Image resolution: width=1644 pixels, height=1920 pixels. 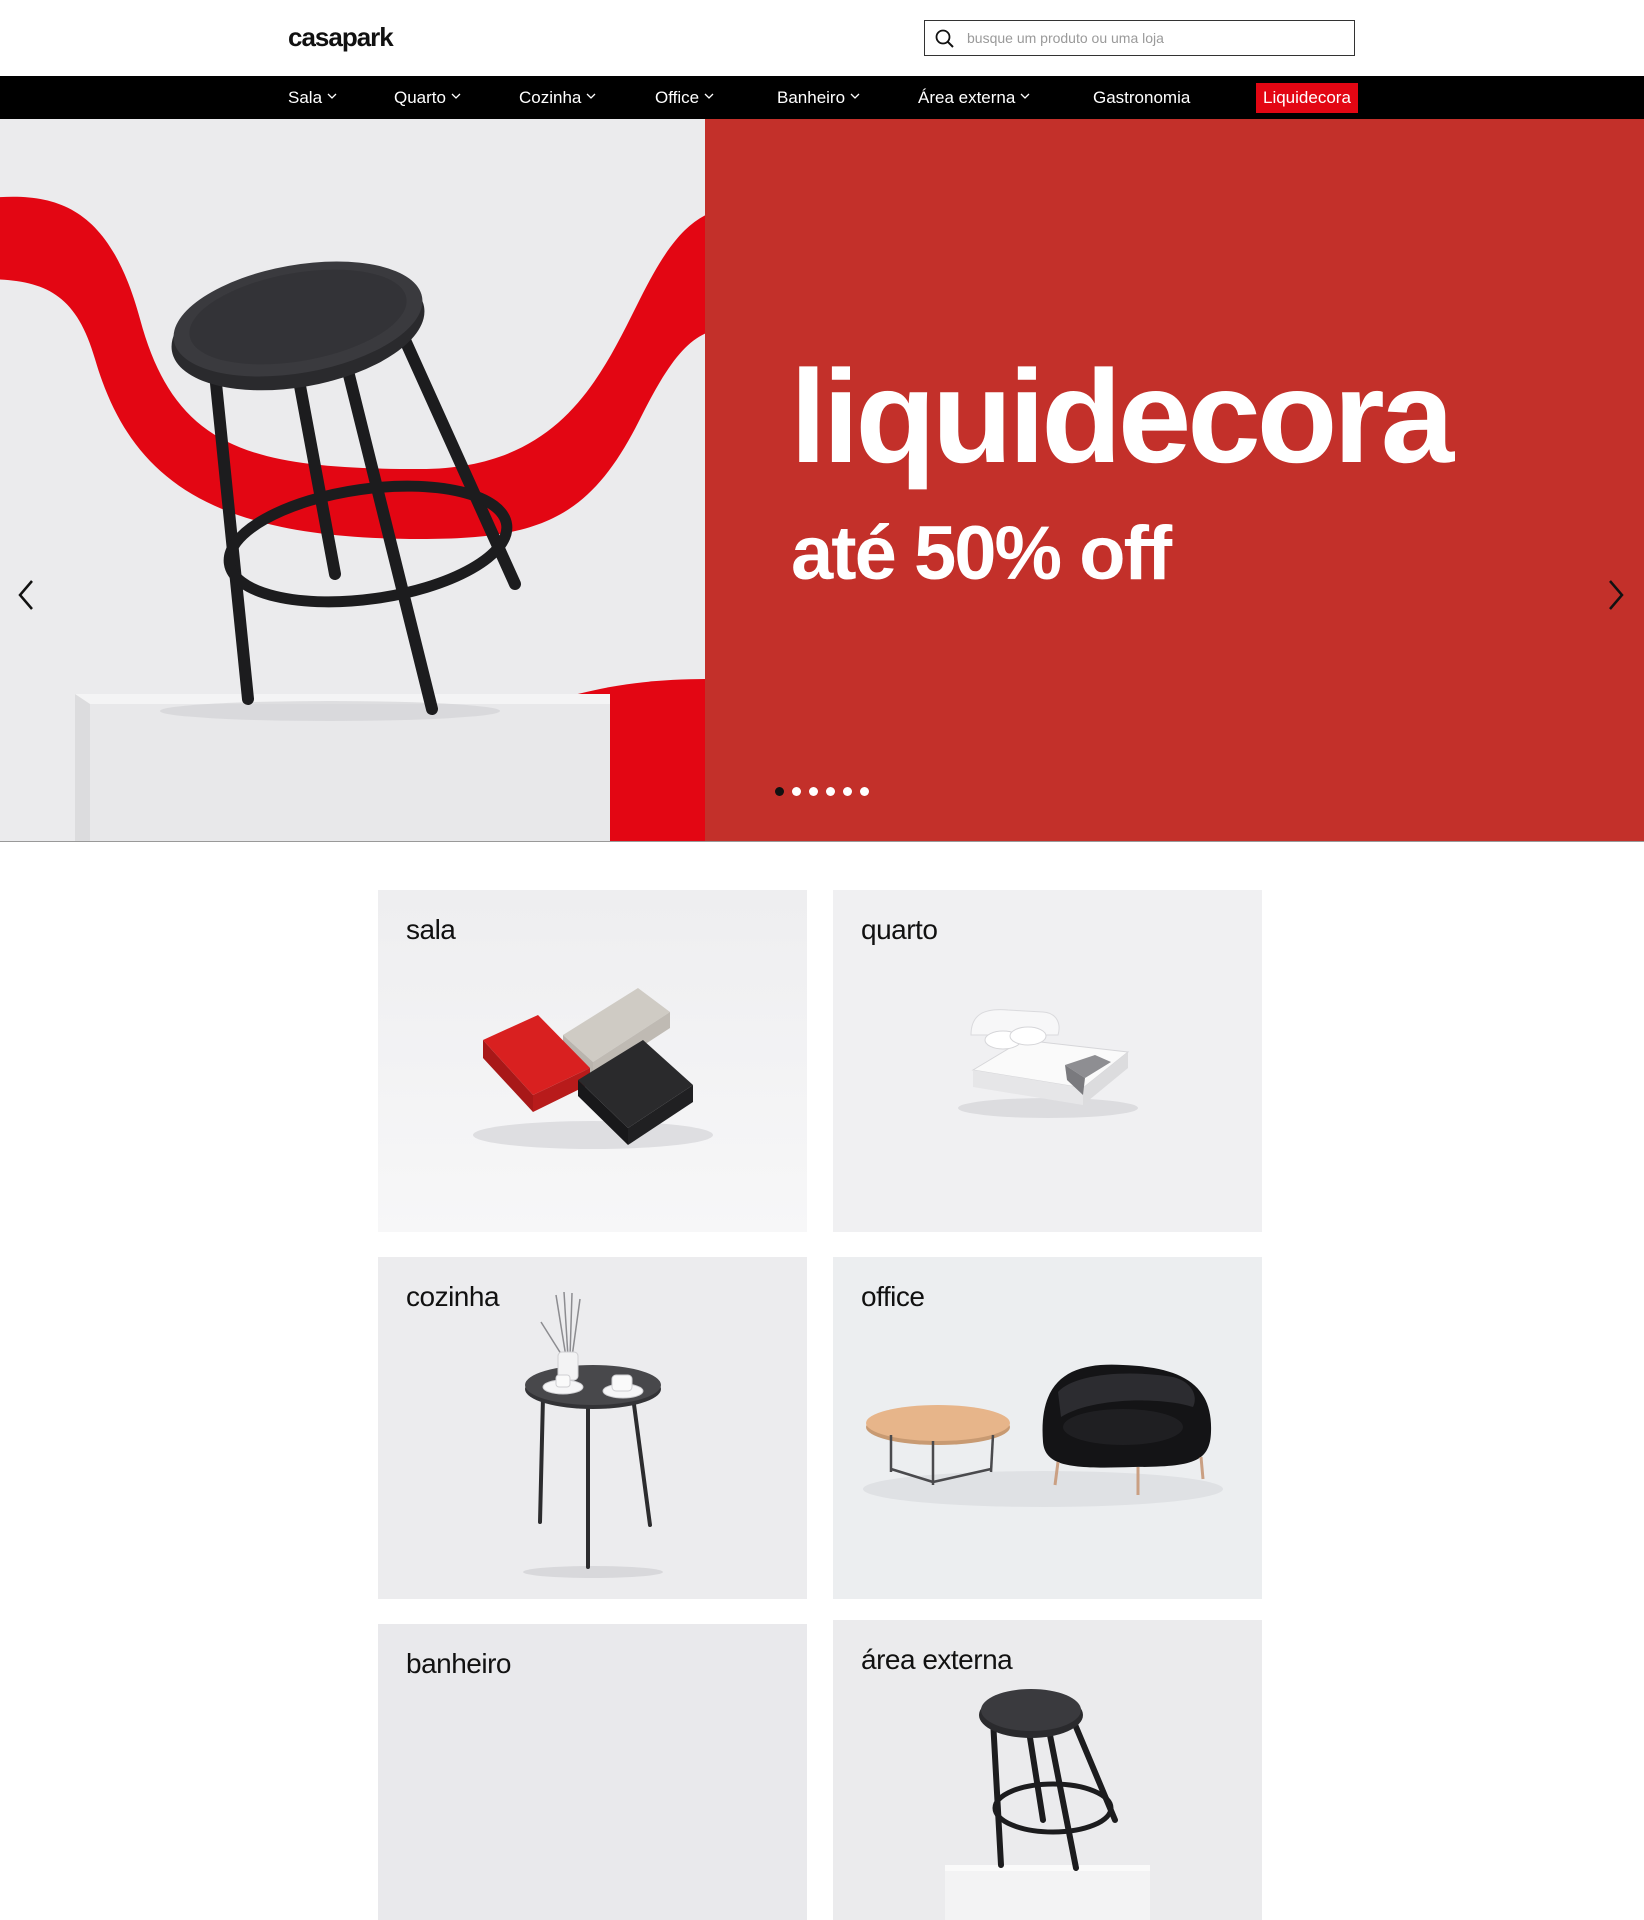 What do you see at coordinates (981, 553) in the screenshot?
I see `hero-subtitle: até 50% off` at bounding box center [981, 553].